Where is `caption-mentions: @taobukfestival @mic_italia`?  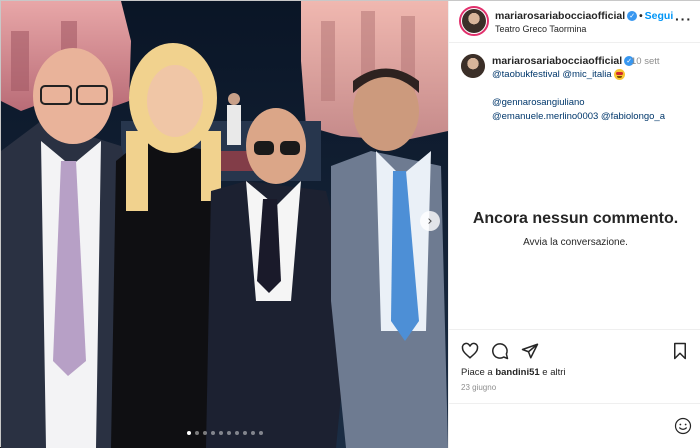 caption-mentions: @taobukfestival @mic_italia is located at coordinates (552, 74).